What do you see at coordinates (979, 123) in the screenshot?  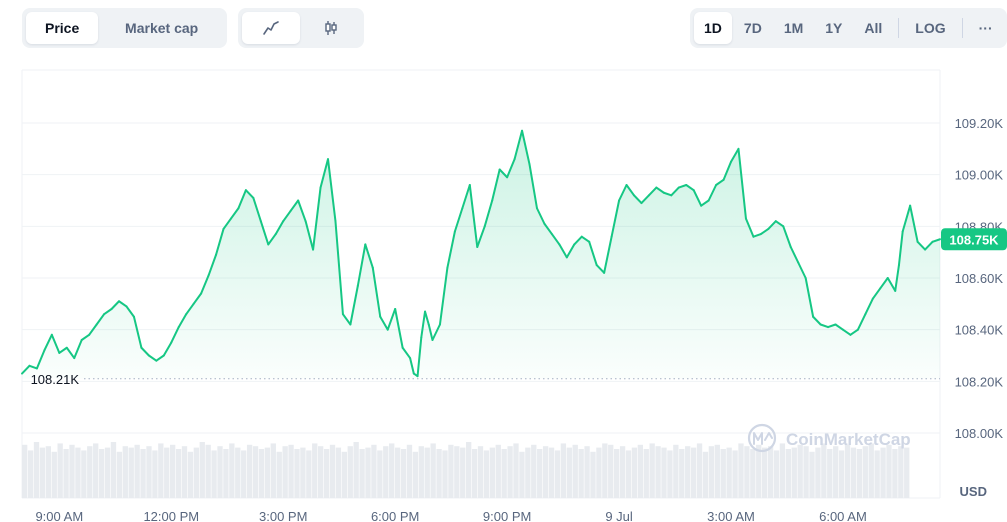 I see `y-tick-label: 109.20K` at bounding box center [979, 123].